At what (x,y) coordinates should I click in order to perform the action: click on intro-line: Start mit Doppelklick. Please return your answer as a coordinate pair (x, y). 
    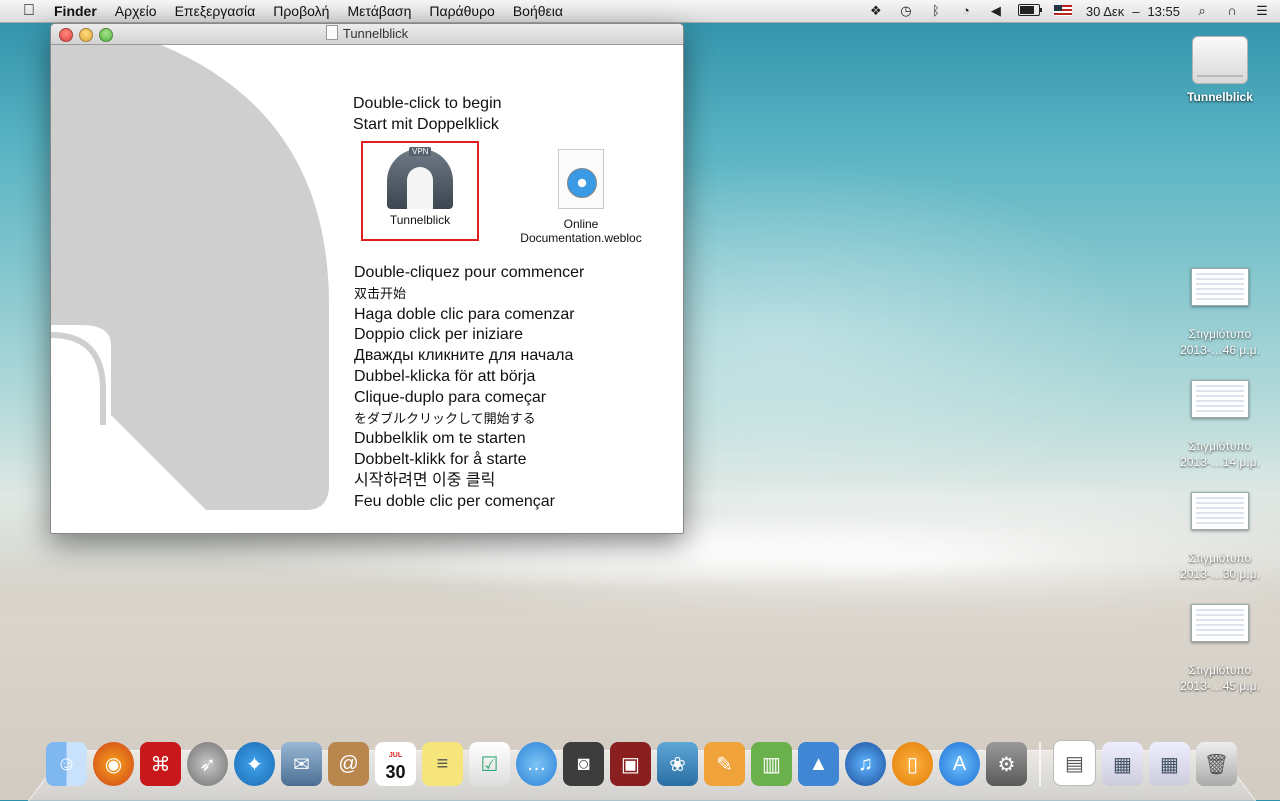
    Looking at the image, I should click on (426, 124).